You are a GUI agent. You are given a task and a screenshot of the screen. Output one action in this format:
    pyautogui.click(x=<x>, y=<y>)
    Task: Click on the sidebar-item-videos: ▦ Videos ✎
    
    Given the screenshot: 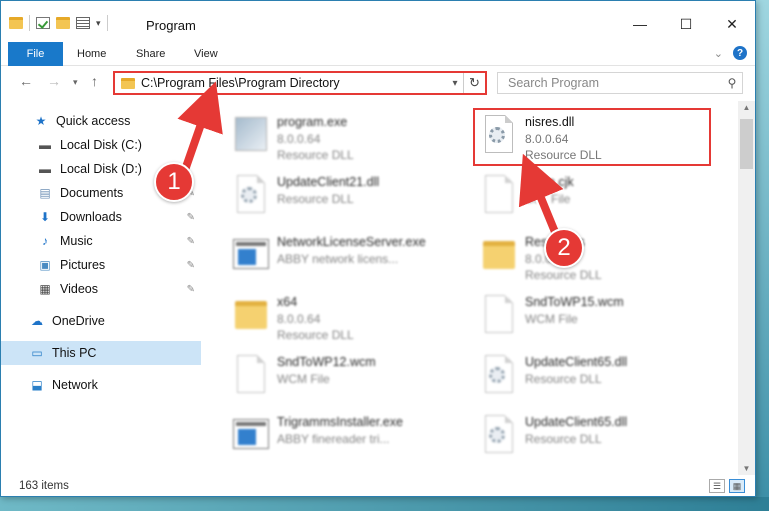 What is the action you would take?
    pyautogui.click(x=101, y=289)
    